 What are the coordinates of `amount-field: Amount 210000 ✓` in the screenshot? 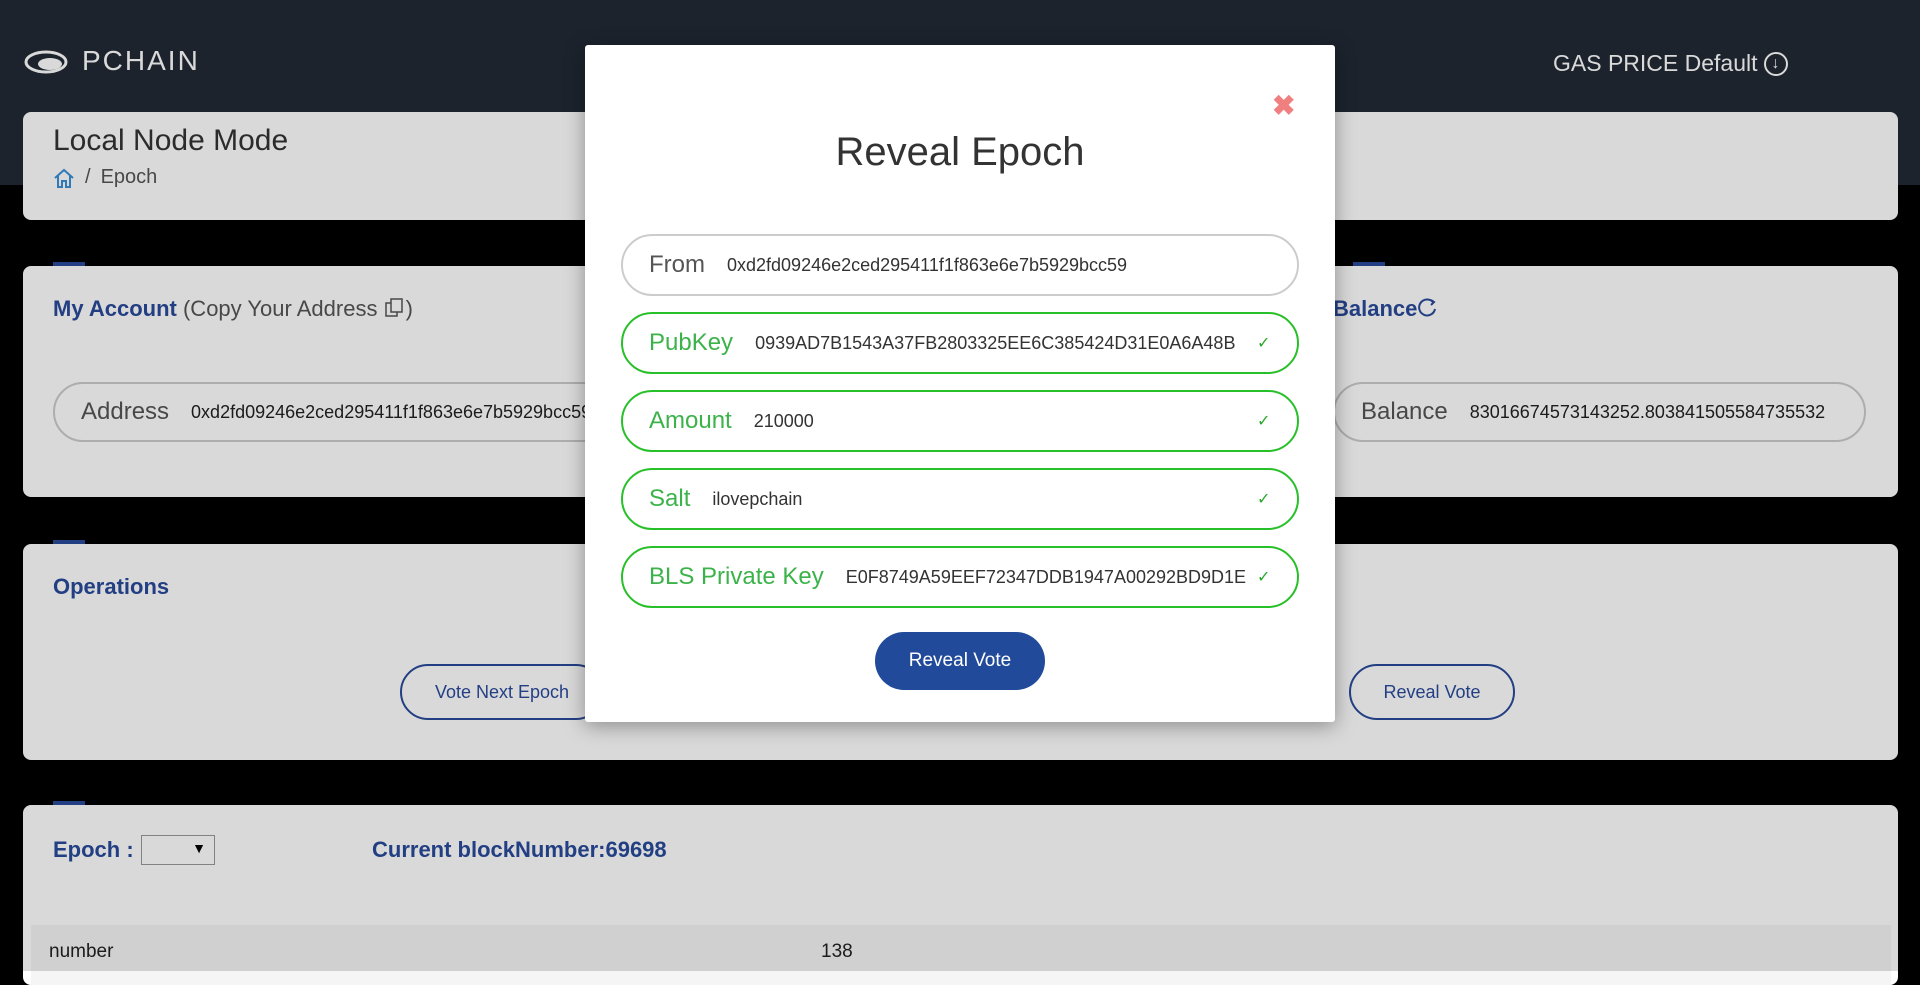 It's located at (960, 421).